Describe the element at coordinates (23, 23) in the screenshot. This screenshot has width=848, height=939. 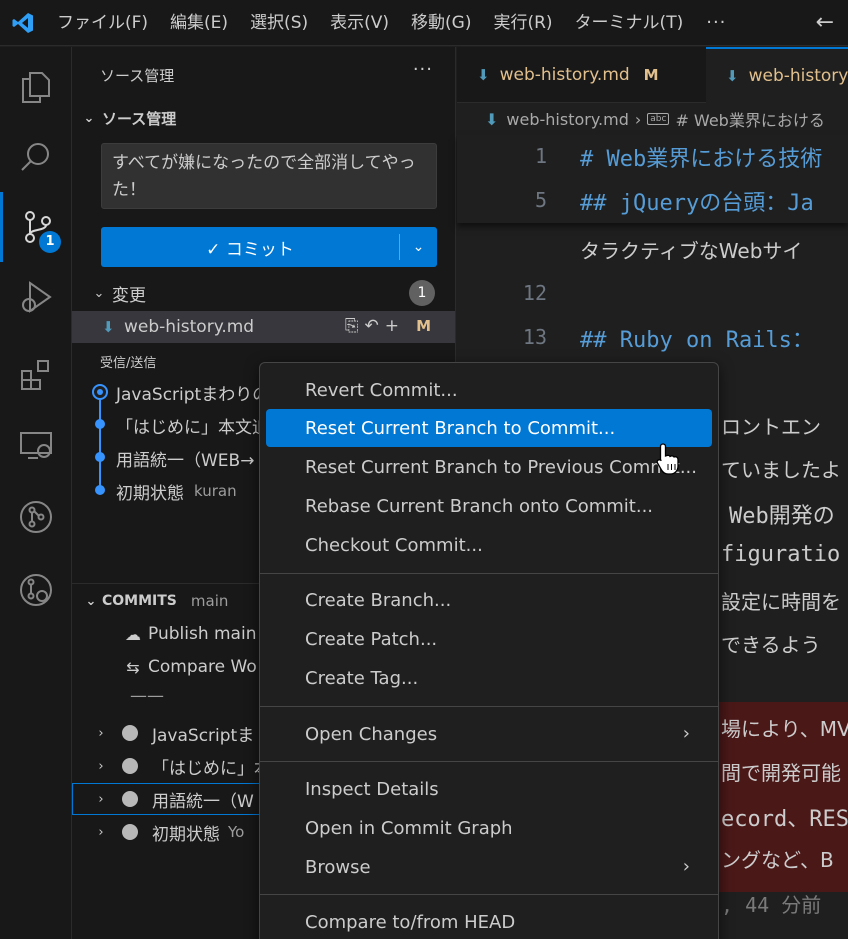
I see `vscode-logo-icon` at that location.